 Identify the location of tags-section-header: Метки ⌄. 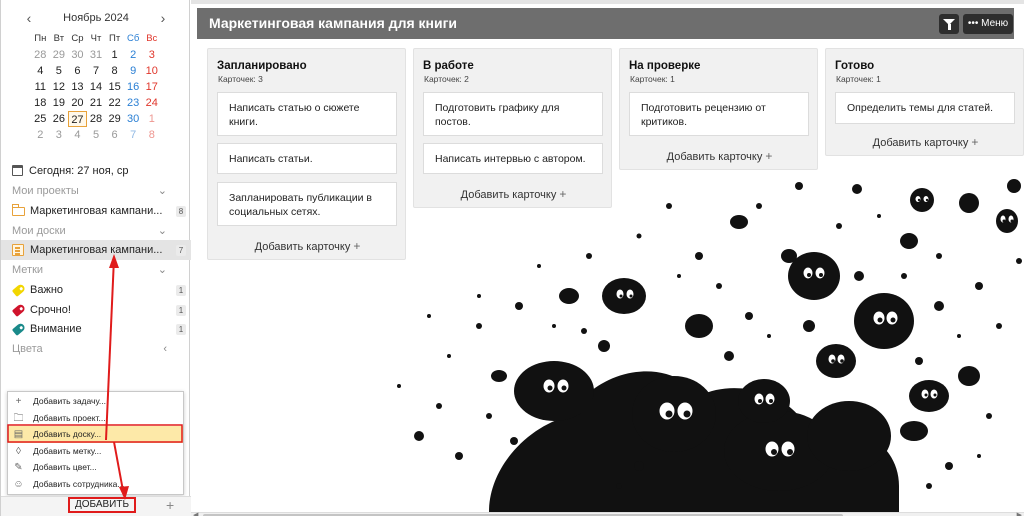
(96, 270).